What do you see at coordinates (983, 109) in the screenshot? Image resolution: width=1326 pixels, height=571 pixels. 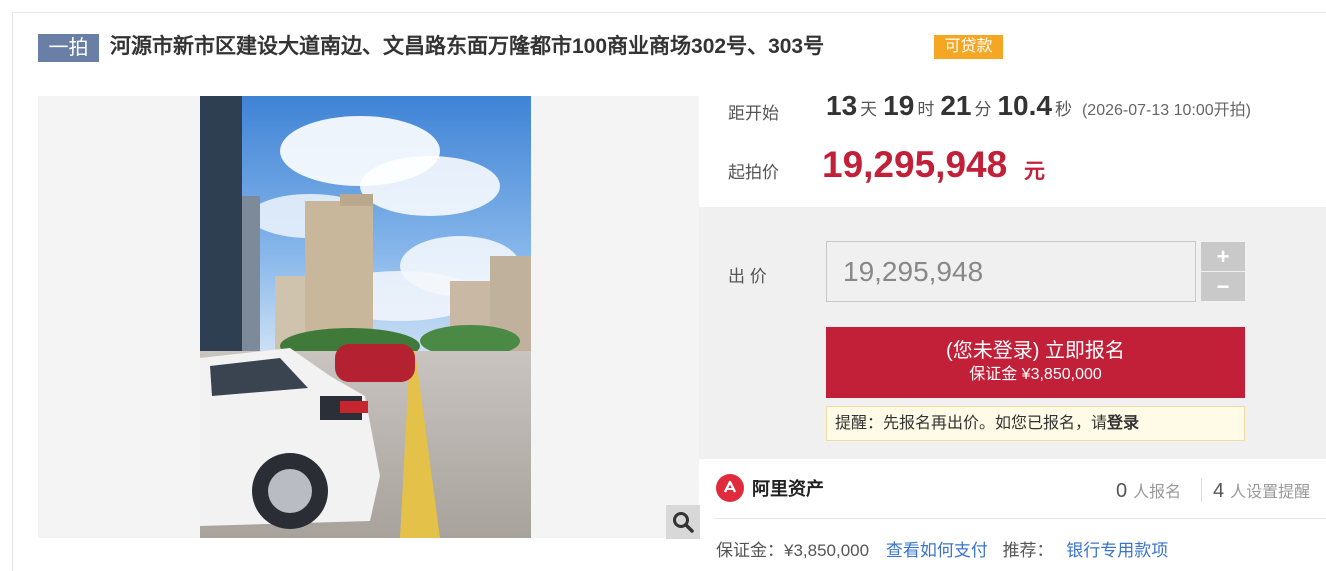 I see `countdown-minutes-unit: 分` at bounding box center [983, 109].